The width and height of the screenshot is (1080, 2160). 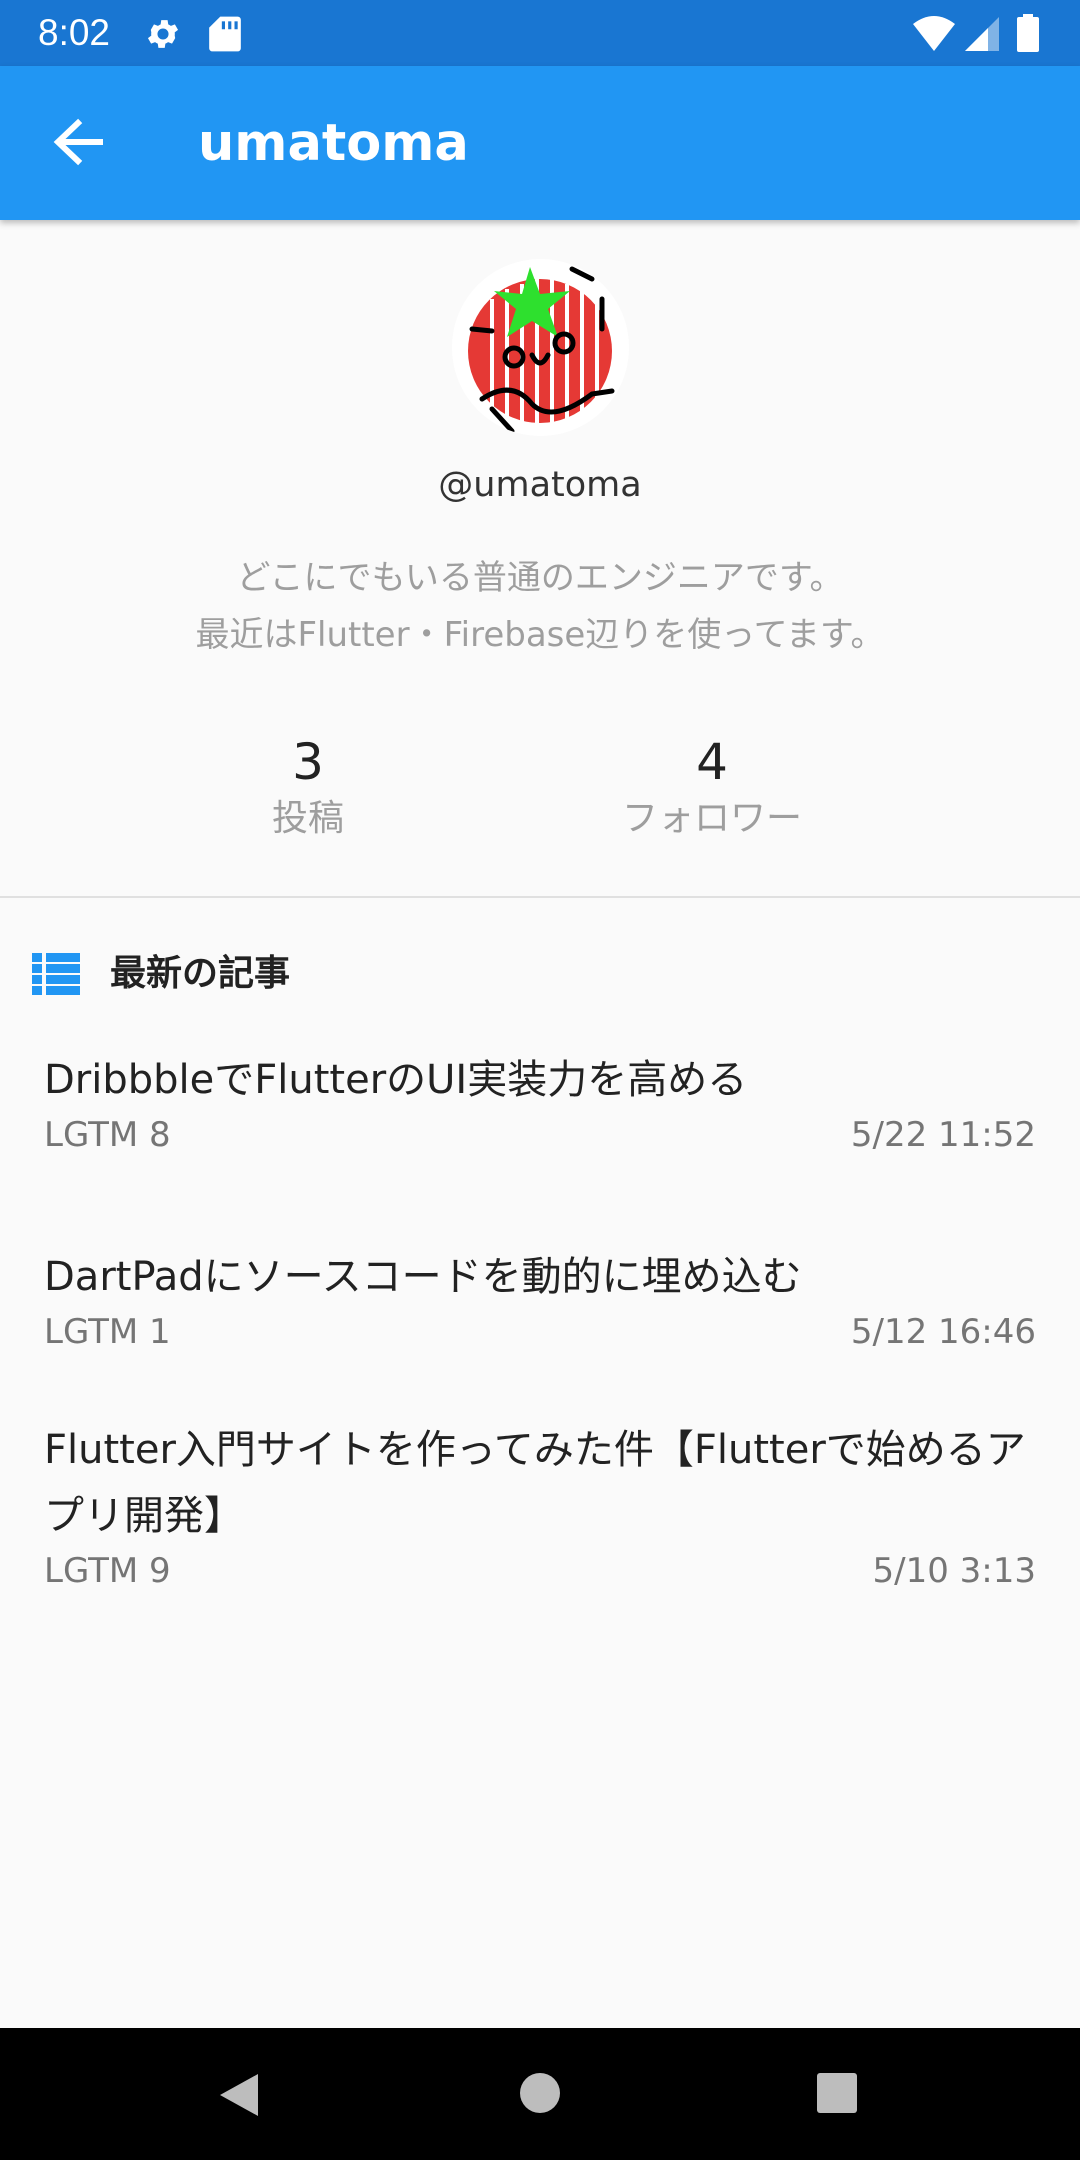 I want to click on battery-icon, so click(x=1028, y=33).